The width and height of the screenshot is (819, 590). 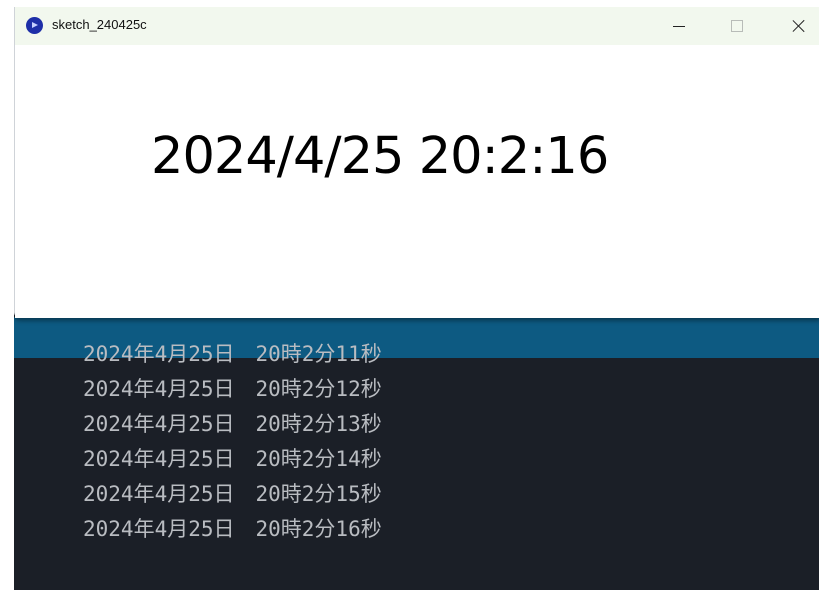 What do you see at coordinates (417, 26) in the screenshot?
I see `window-titlebar: sketch_240425c` at bounding box center [417, 26].